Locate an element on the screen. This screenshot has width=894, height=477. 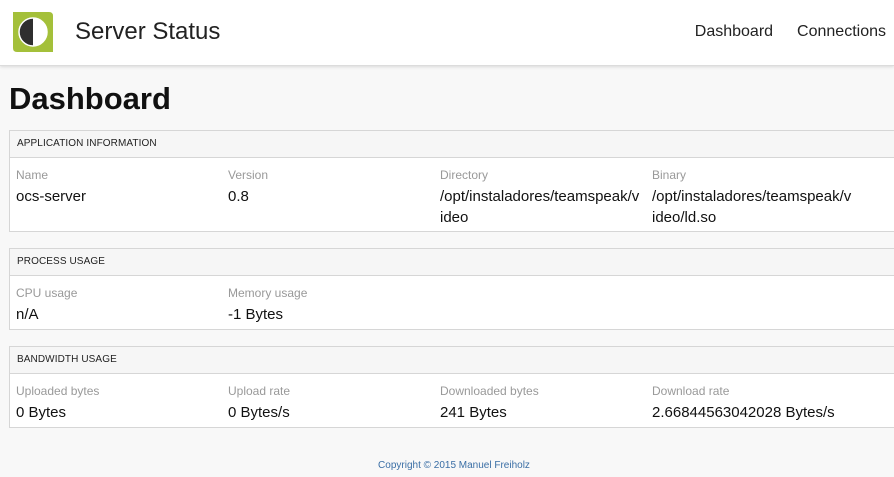
top-header: Server Status Dashboard Connections is located at coordinates (447, 33).